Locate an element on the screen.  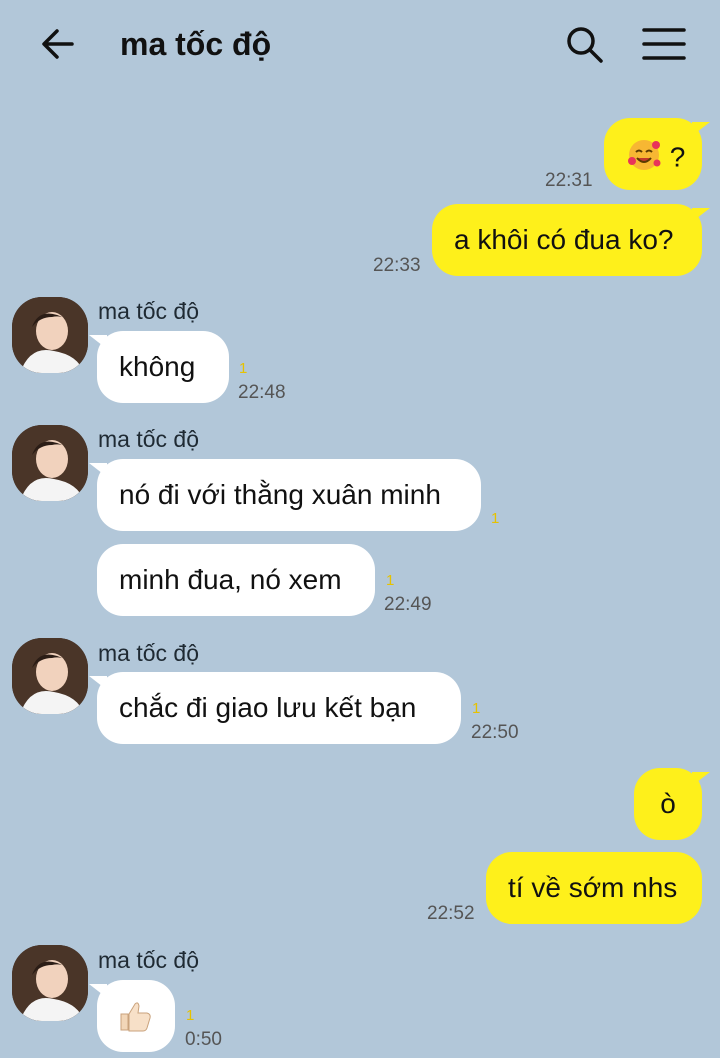
message-timestamp: 22:52 is located at coordinates (451, 913).